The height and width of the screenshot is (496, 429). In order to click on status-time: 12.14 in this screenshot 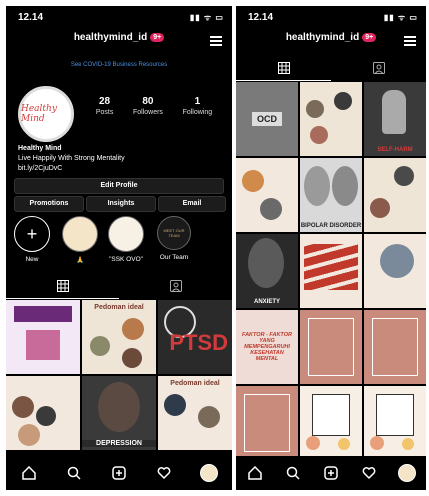, I will do `click(261, 17)`.